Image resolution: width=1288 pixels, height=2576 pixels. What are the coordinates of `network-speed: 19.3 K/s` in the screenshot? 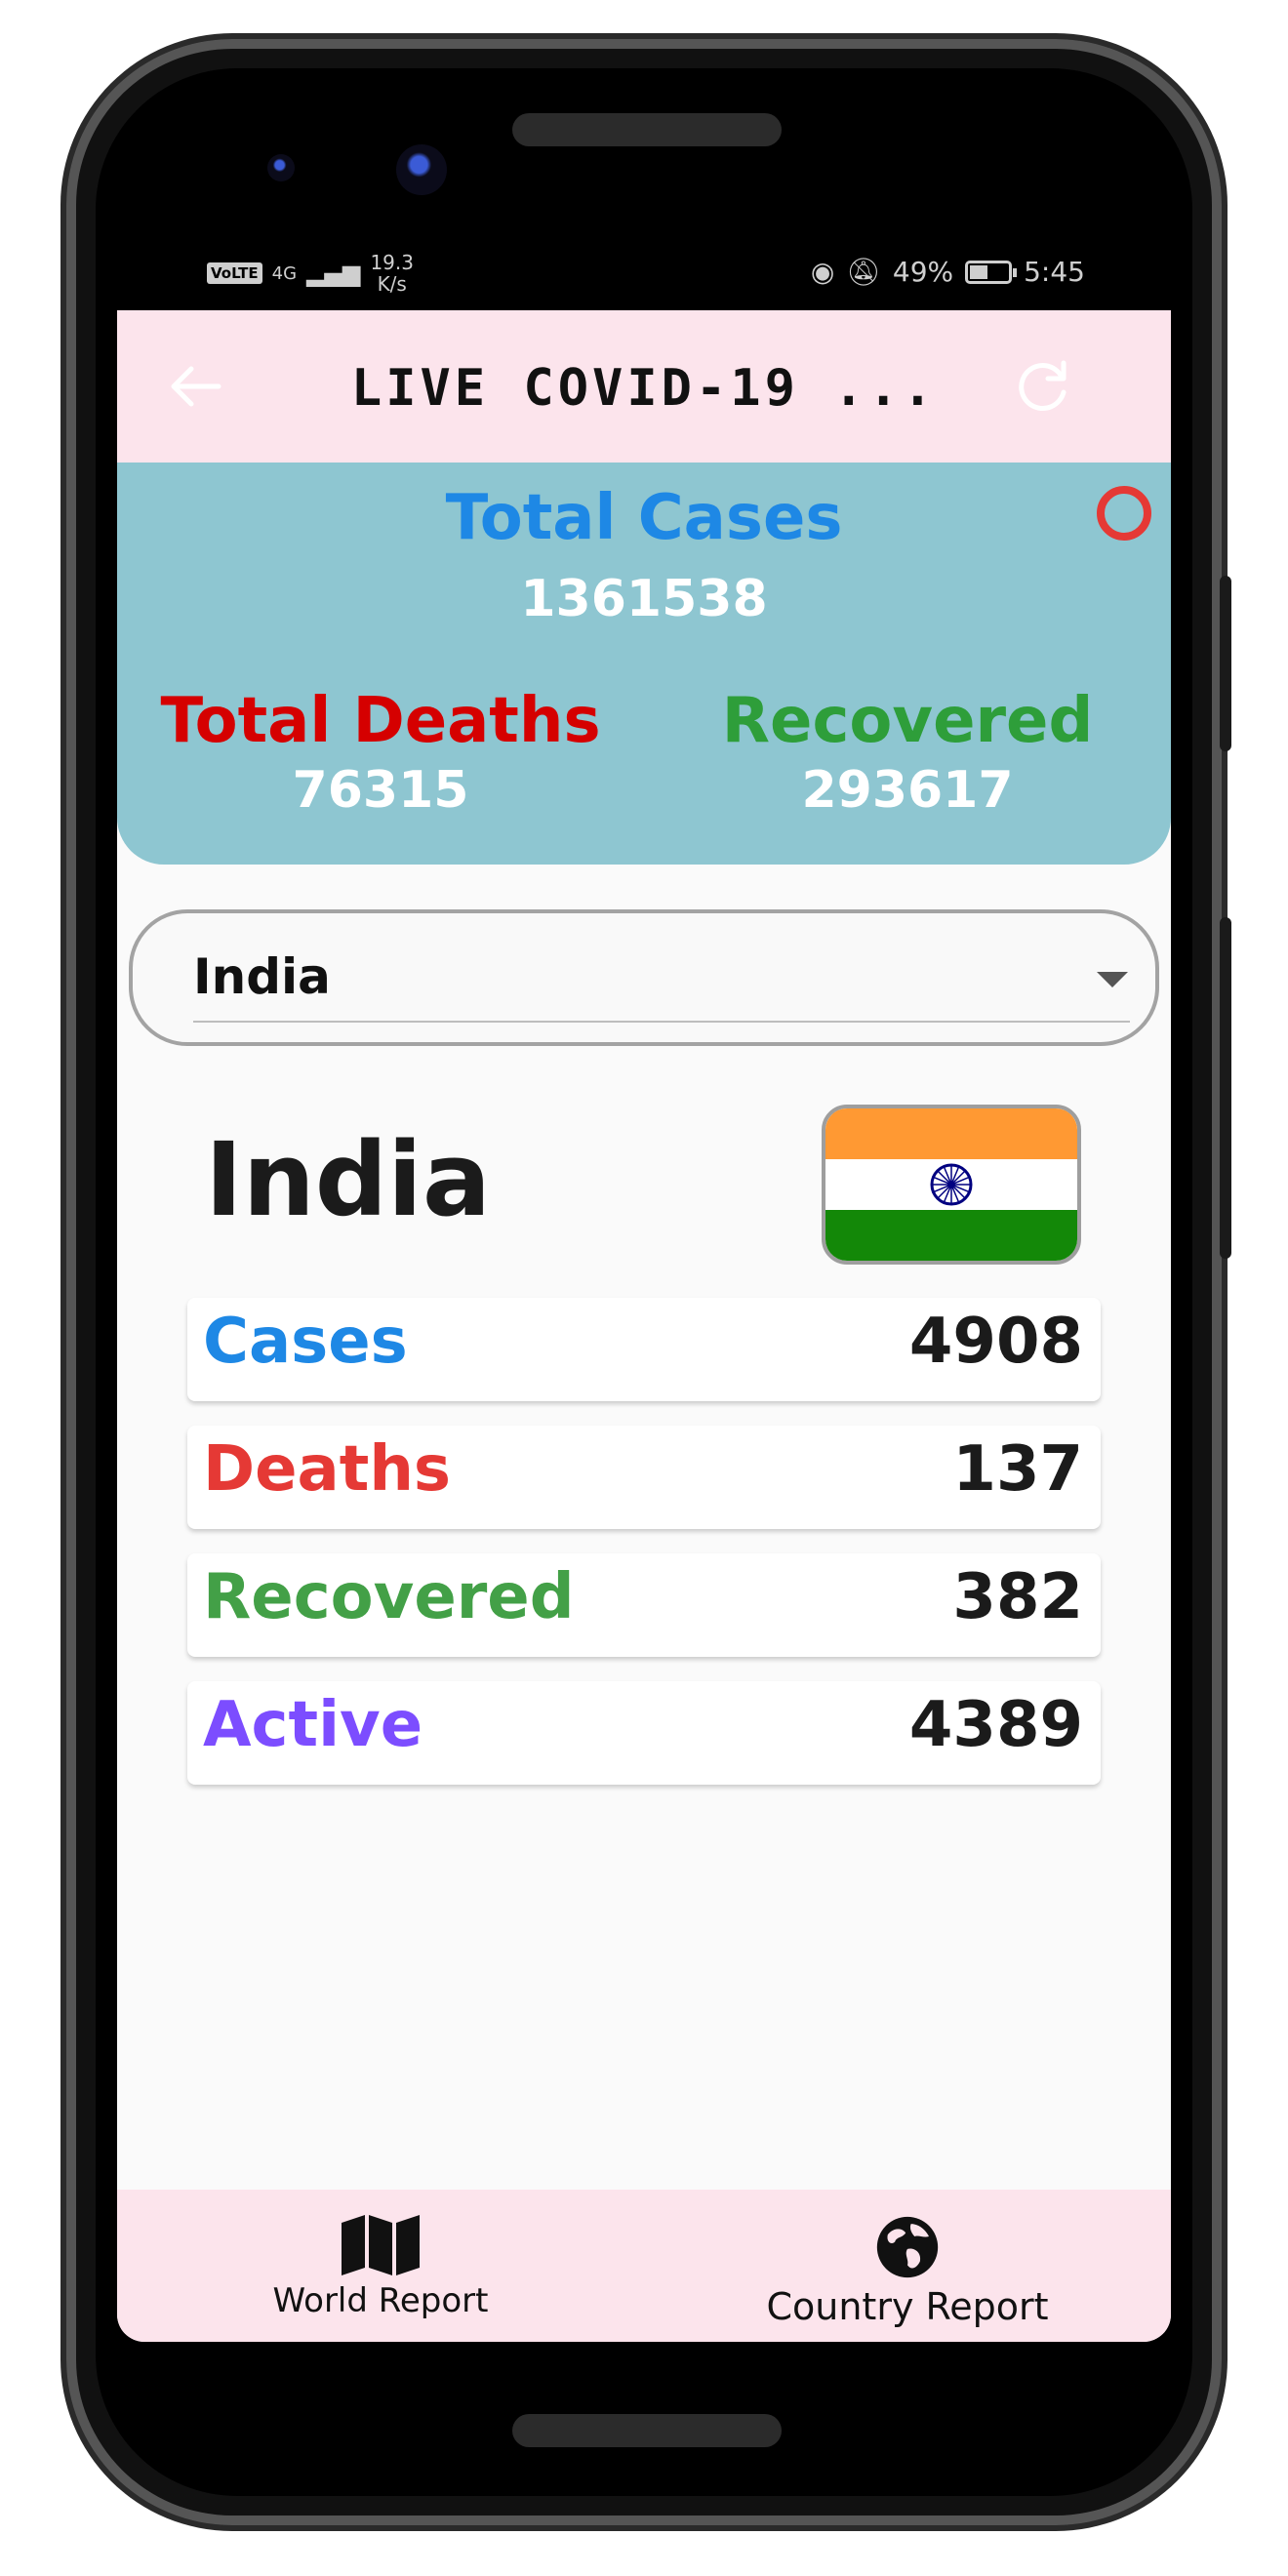 It's located at (392, 273).